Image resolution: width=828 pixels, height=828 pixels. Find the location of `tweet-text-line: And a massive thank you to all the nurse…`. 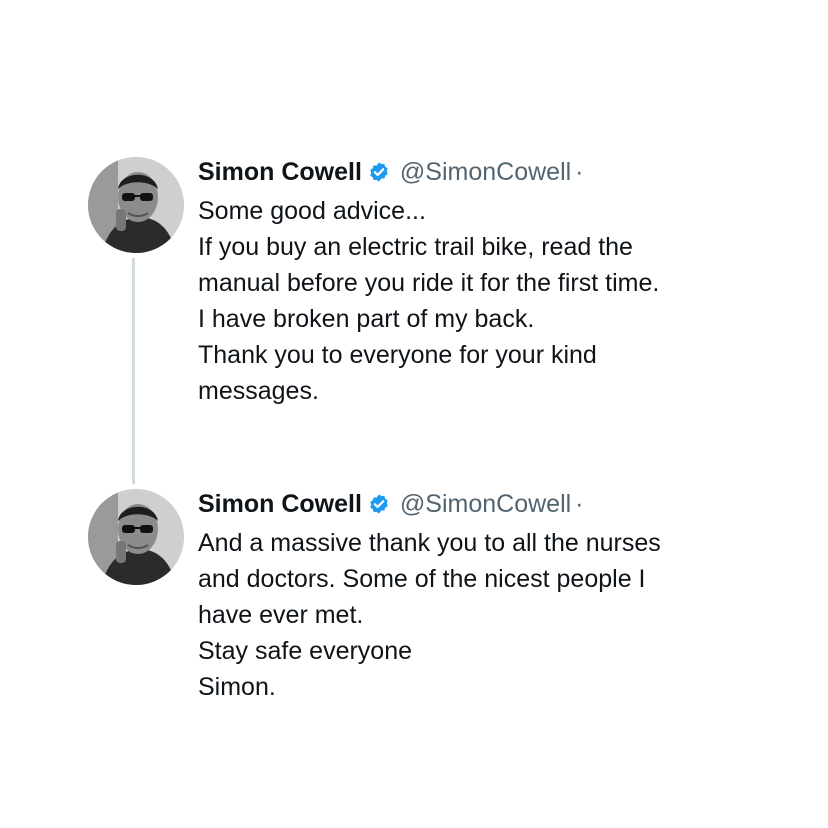

tweet-text-line: And a massive thank you to all the nurse… is located at coordinates (429, 543).